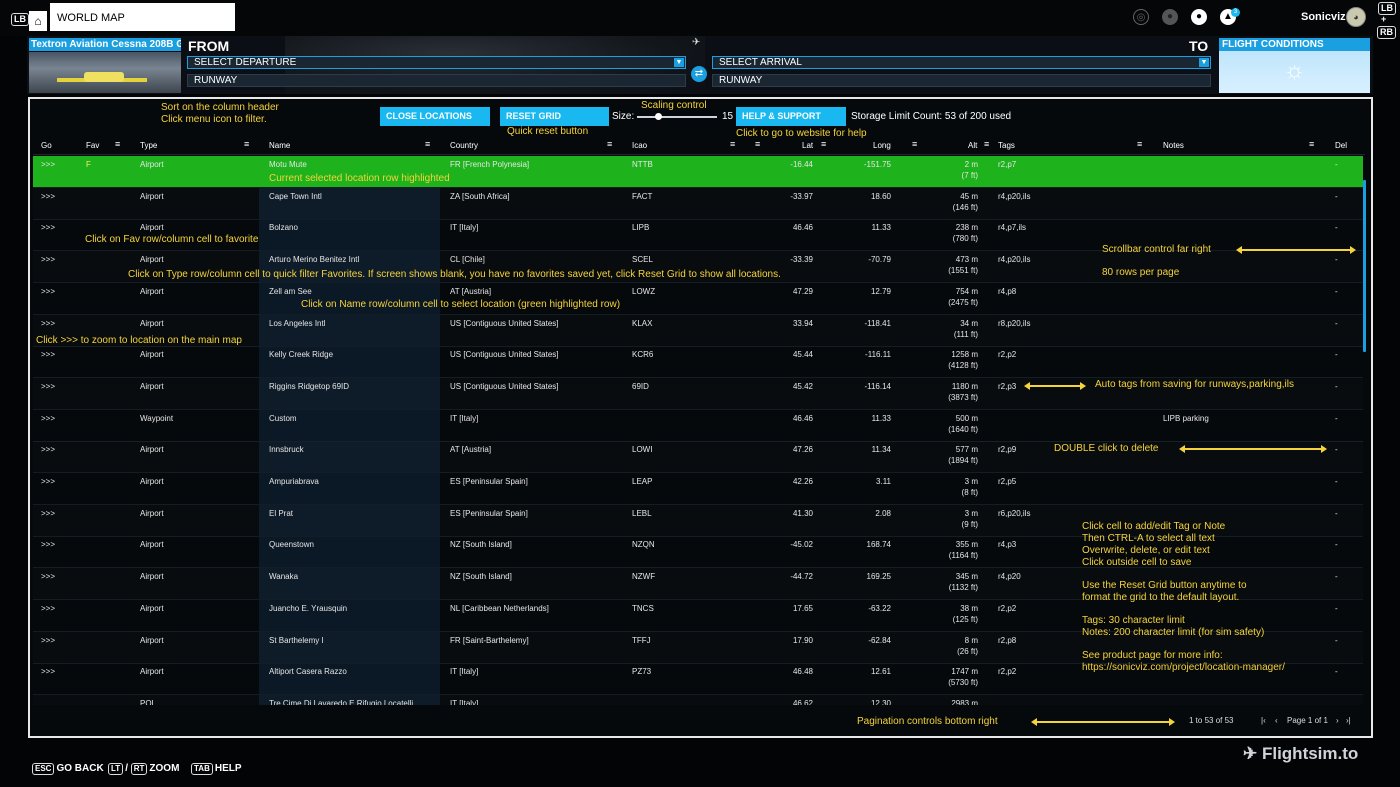 This screenshot has width=1400, height=787. What do you see at coordinates (68, 769) in the screenshot?
I see `go-back-control: ESC GO BACK` at bounding box center [68, 769].